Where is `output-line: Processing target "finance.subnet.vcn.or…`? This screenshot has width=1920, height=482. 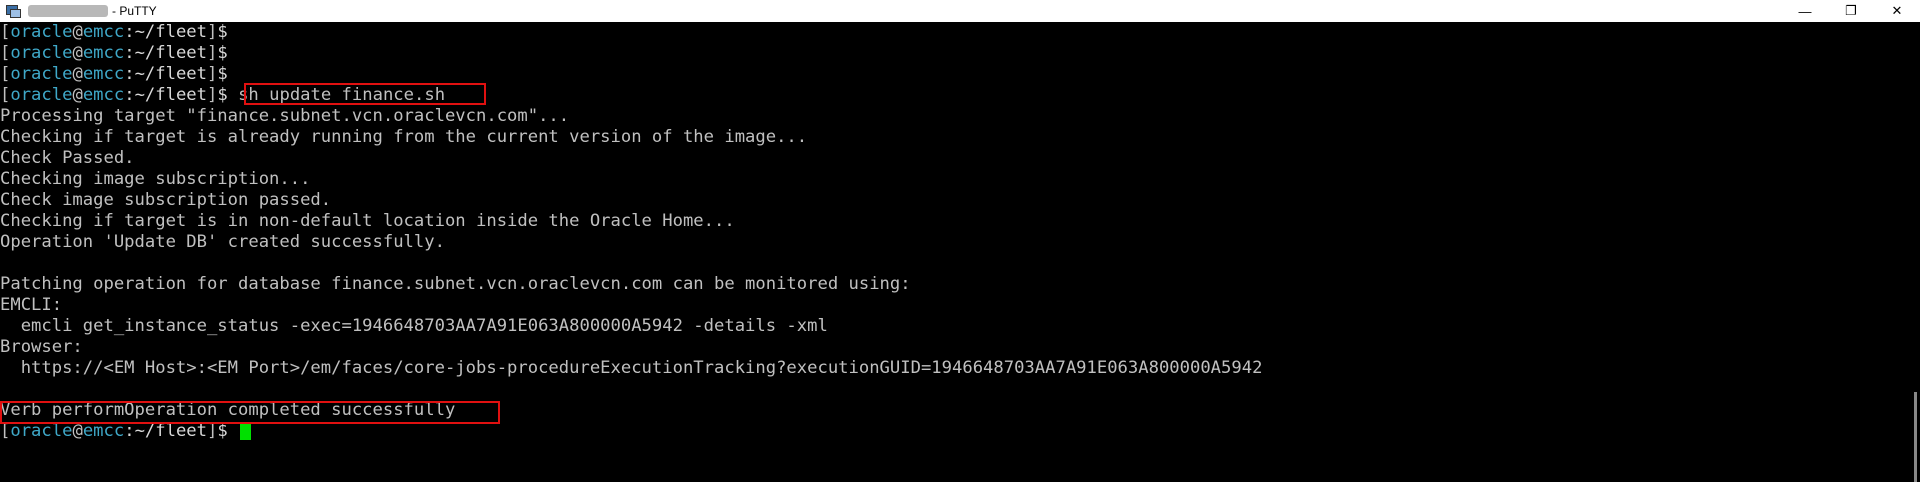
output-line: Processing target "finance.subnet.vcn.or… is located at coordinates (285, 116).